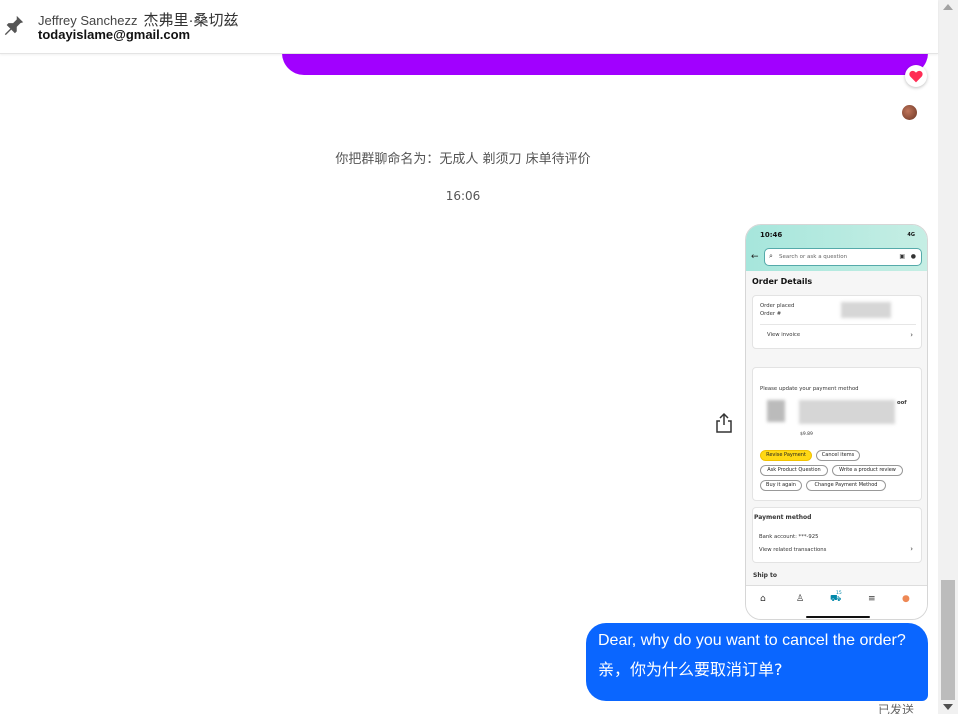  Describe the element at coordinates (463, 159) in the screenshot. I see `system-note: 你把群聊命名为：无成人 剃须刀 床单待评价` at that location.